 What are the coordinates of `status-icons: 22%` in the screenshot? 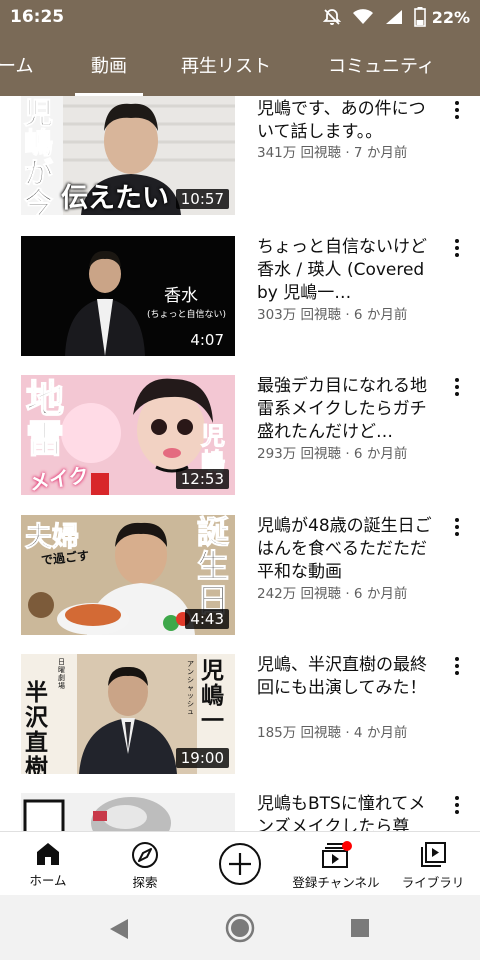 It's located at (396, 17).